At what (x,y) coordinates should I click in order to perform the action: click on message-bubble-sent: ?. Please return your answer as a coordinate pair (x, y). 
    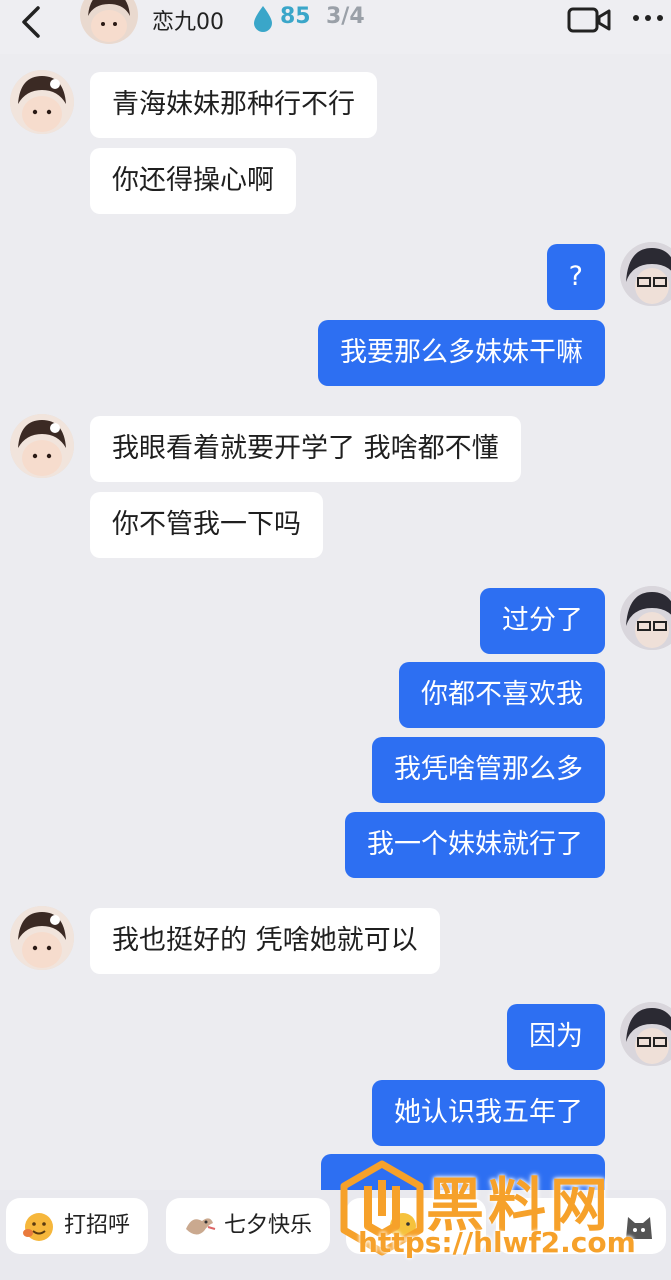
    Looking at the image, I should click on (575, 277).